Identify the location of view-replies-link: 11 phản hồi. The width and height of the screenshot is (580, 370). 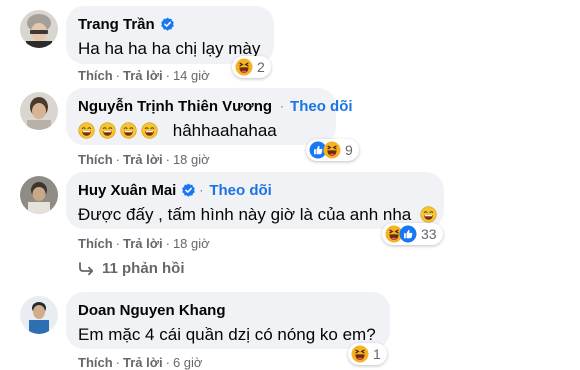
(131, 268).